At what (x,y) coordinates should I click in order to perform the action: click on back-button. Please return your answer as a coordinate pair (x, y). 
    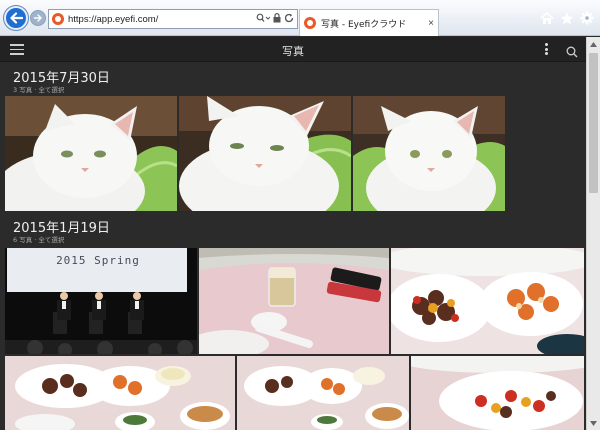
    Looking at the image, I should click on (16, 18).